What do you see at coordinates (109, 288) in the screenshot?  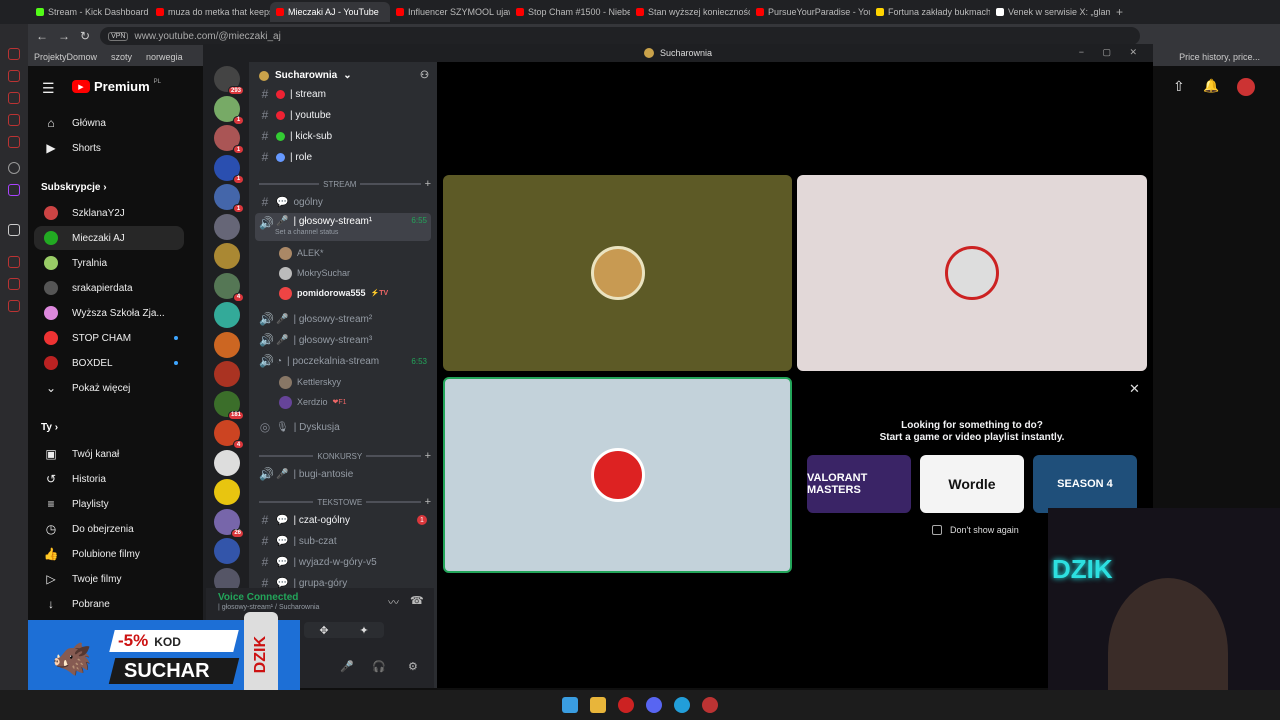 I see `subscription-item: srakapierdata` at bounding box center [109, 288].